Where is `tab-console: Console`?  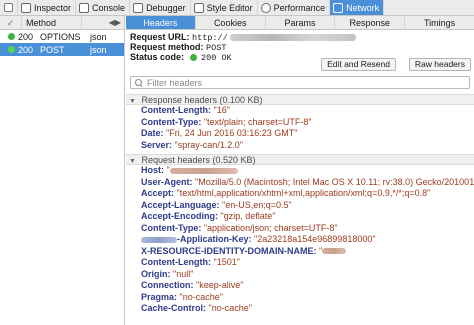 tab-console: Console is located at coordinates (103, 7).